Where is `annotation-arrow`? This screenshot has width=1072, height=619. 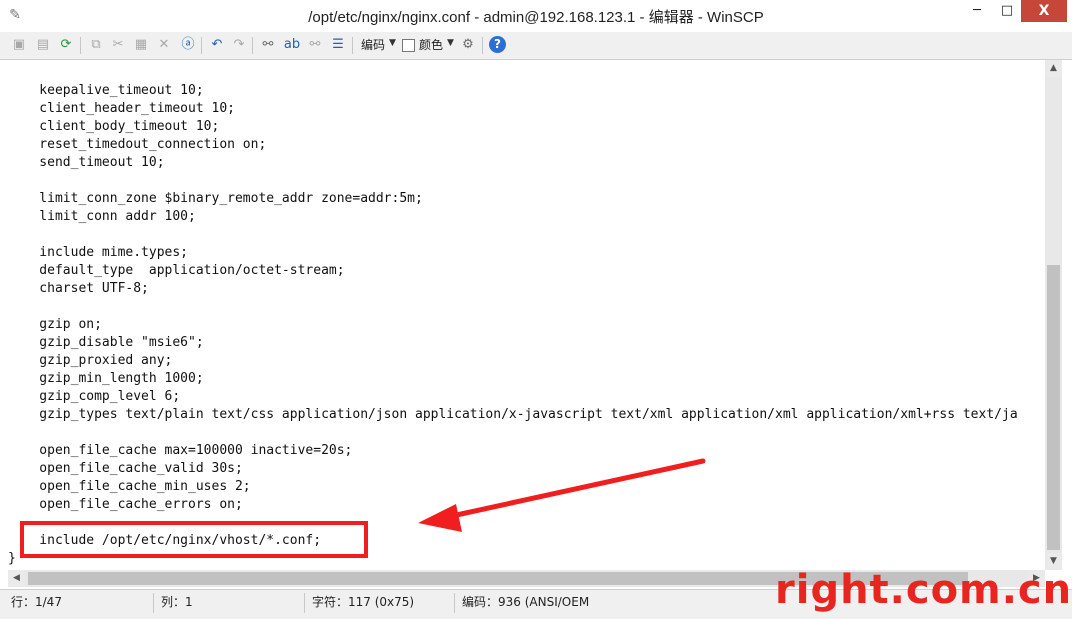 annotation-arrow is located at coordinates (562, 495).